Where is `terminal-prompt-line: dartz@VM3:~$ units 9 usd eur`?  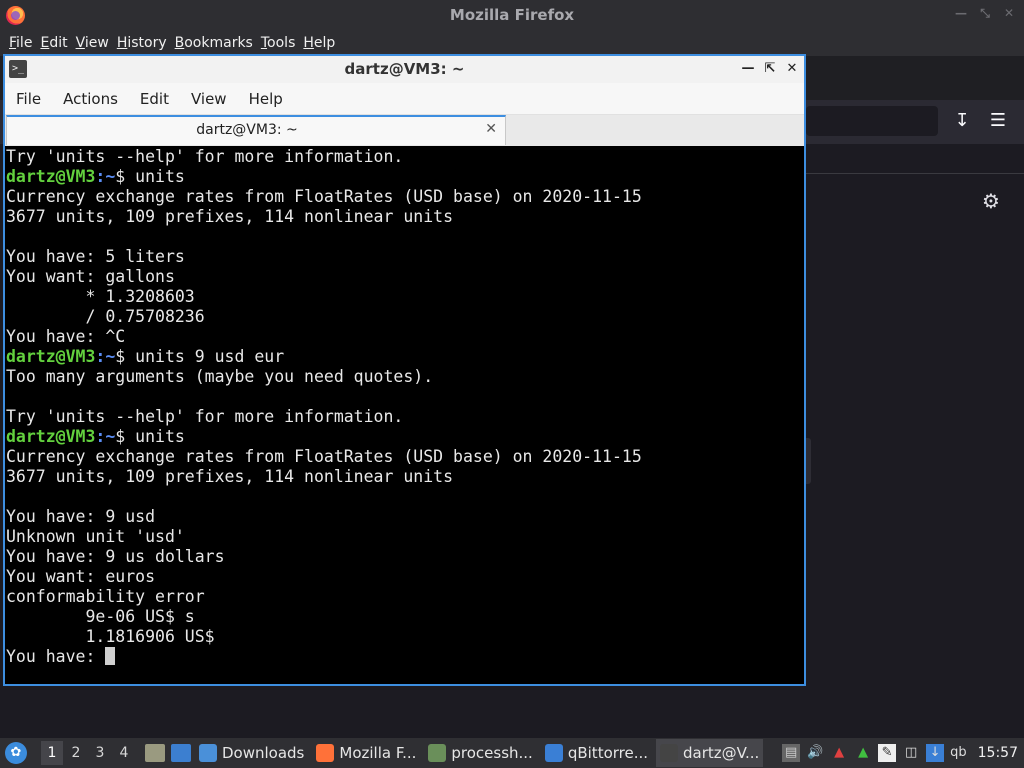
terminal-prompt-line: dartz@VM3:~$ units 9 usd eur is located at coordinates (405, 357).